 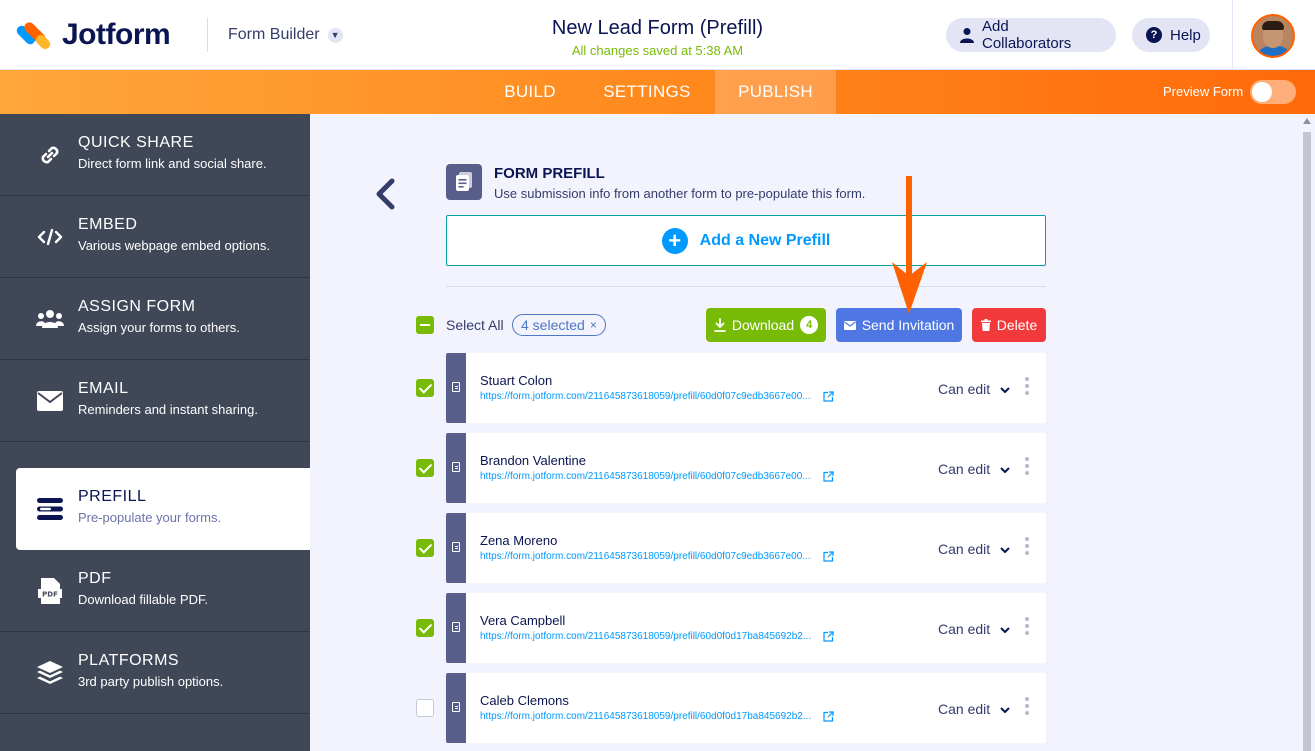 What do you see at coordinates (108, 224) in the screenshot?
I see `sidebar-item-title: EMBED` at bounding box center [108, 224].